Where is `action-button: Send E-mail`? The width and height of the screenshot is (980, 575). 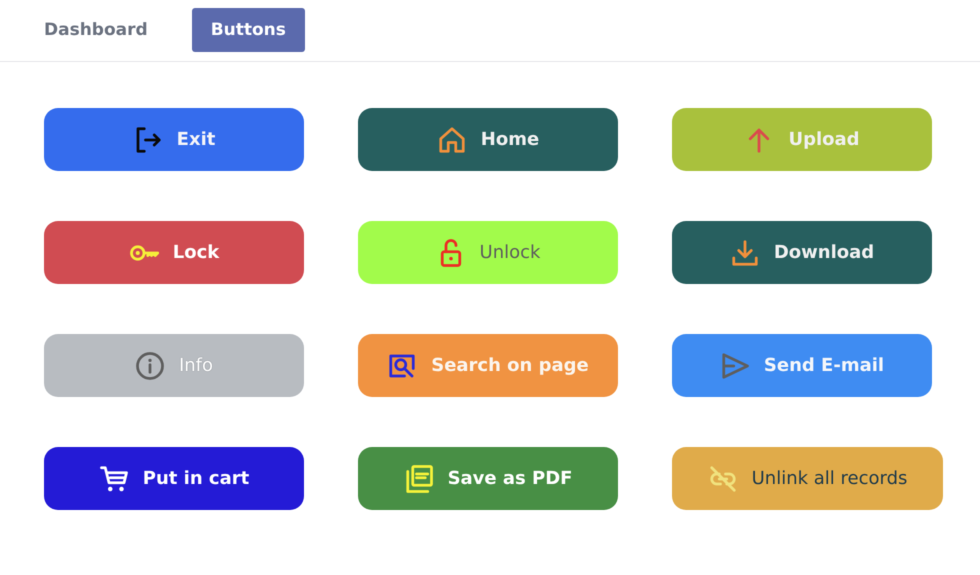 action-button: Send E-mail is located at coordinates (802, 365).